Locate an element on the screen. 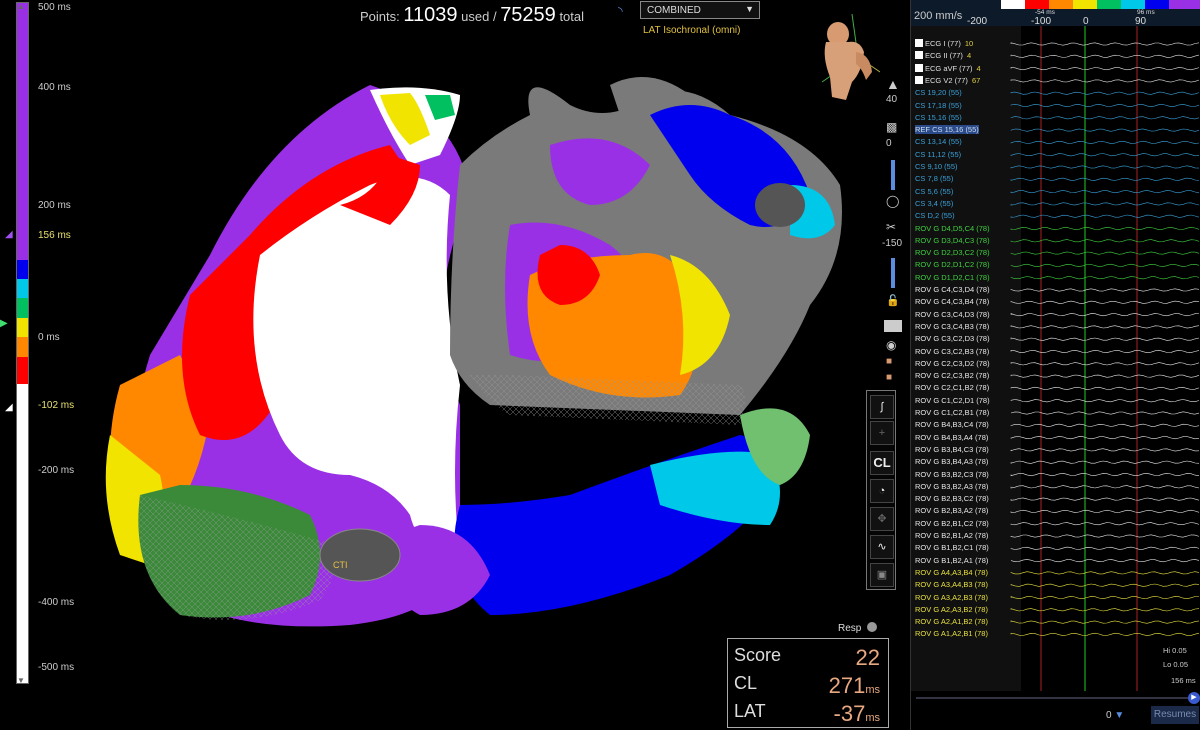 The width and height of the screenshot is (1200, 730). channel-label: ECG aVF (77) 4 is located at coordinates (948, 68).